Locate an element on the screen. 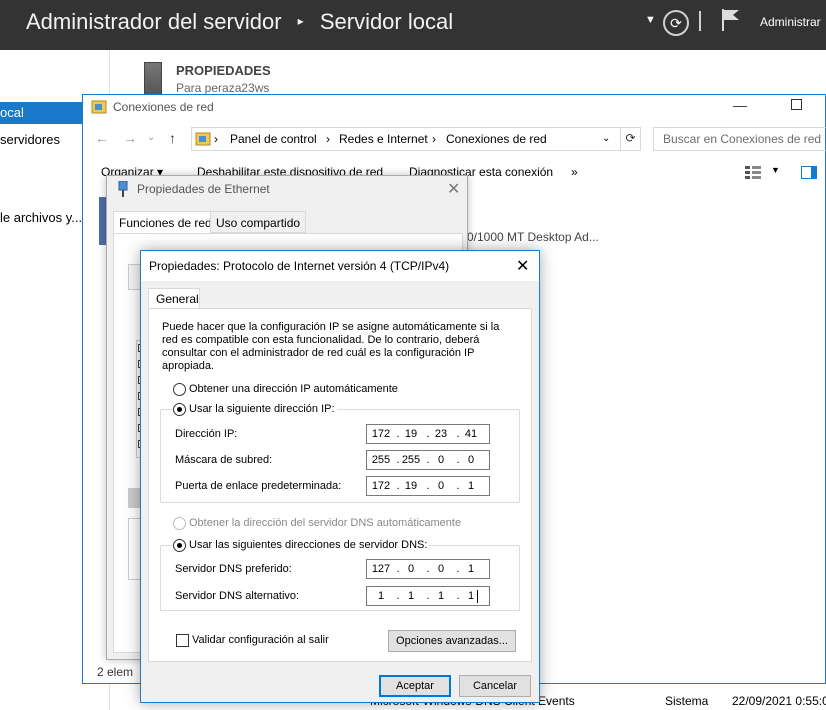 Image resolution: width=826 pixels, height=710 pixels. dns-manual-radio is located at coordinates (179, 545).